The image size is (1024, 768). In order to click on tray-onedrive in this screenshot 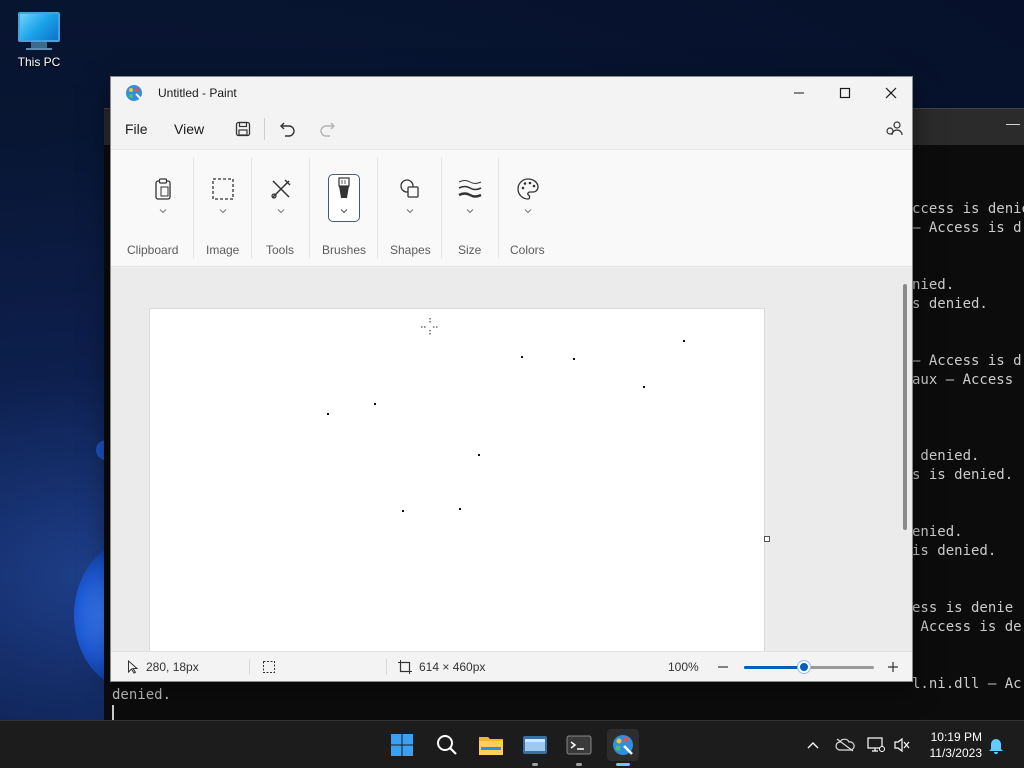, I will do `click(845, 745)`.